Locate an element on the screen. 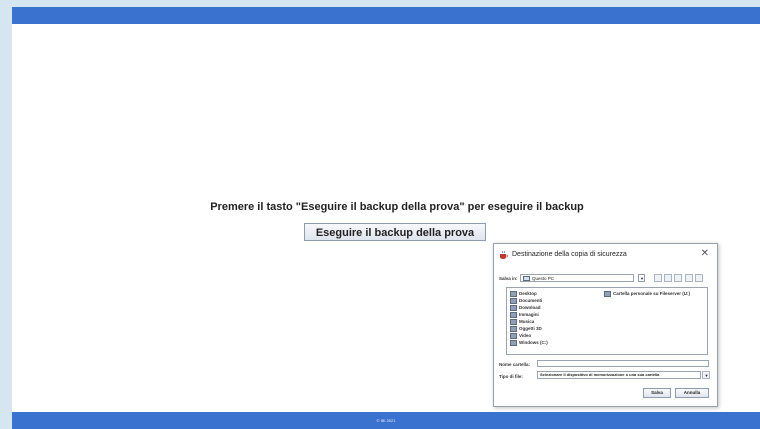 The height and width of the screenshot is (429, 760). footer: © IBI 2021 is located at coordinates (386, 420).